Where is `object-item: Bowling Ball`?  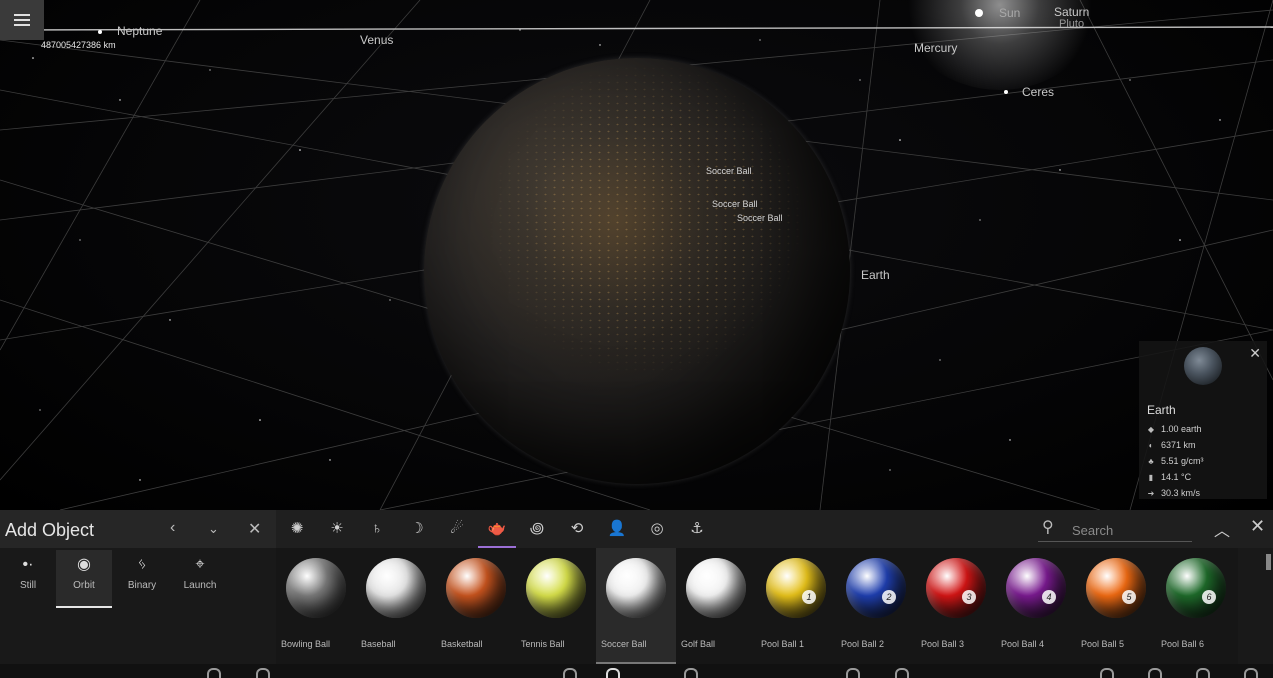
object-item: Bowling Ball is located at coordinates (316, 606).